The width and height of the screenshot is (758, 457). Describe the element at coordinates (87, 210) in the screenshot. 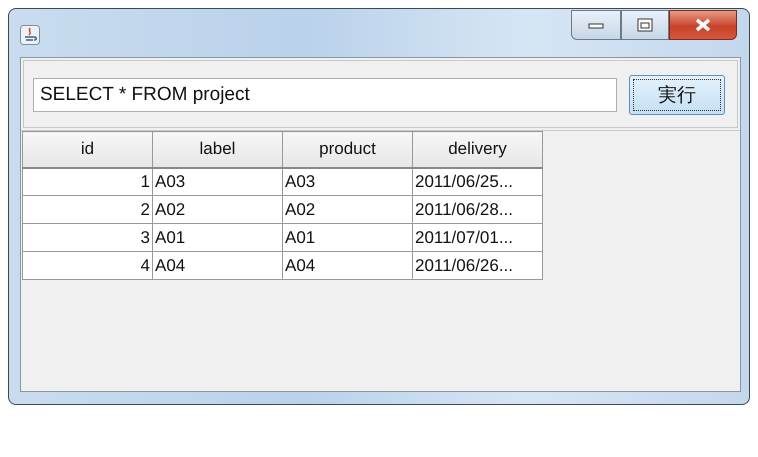

I see `table-cell: 2` at that location.